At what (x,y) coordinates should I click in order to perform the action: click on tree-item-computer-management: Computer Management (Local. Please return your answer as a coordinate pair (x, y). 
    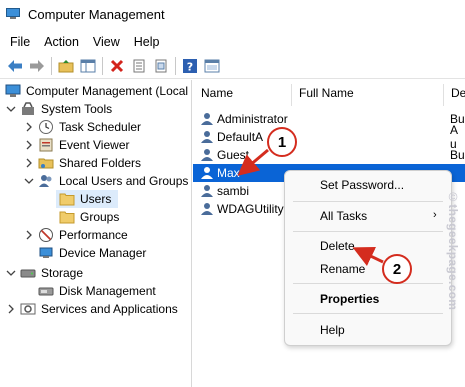
    Looking at the image, I should click on (96, 91).